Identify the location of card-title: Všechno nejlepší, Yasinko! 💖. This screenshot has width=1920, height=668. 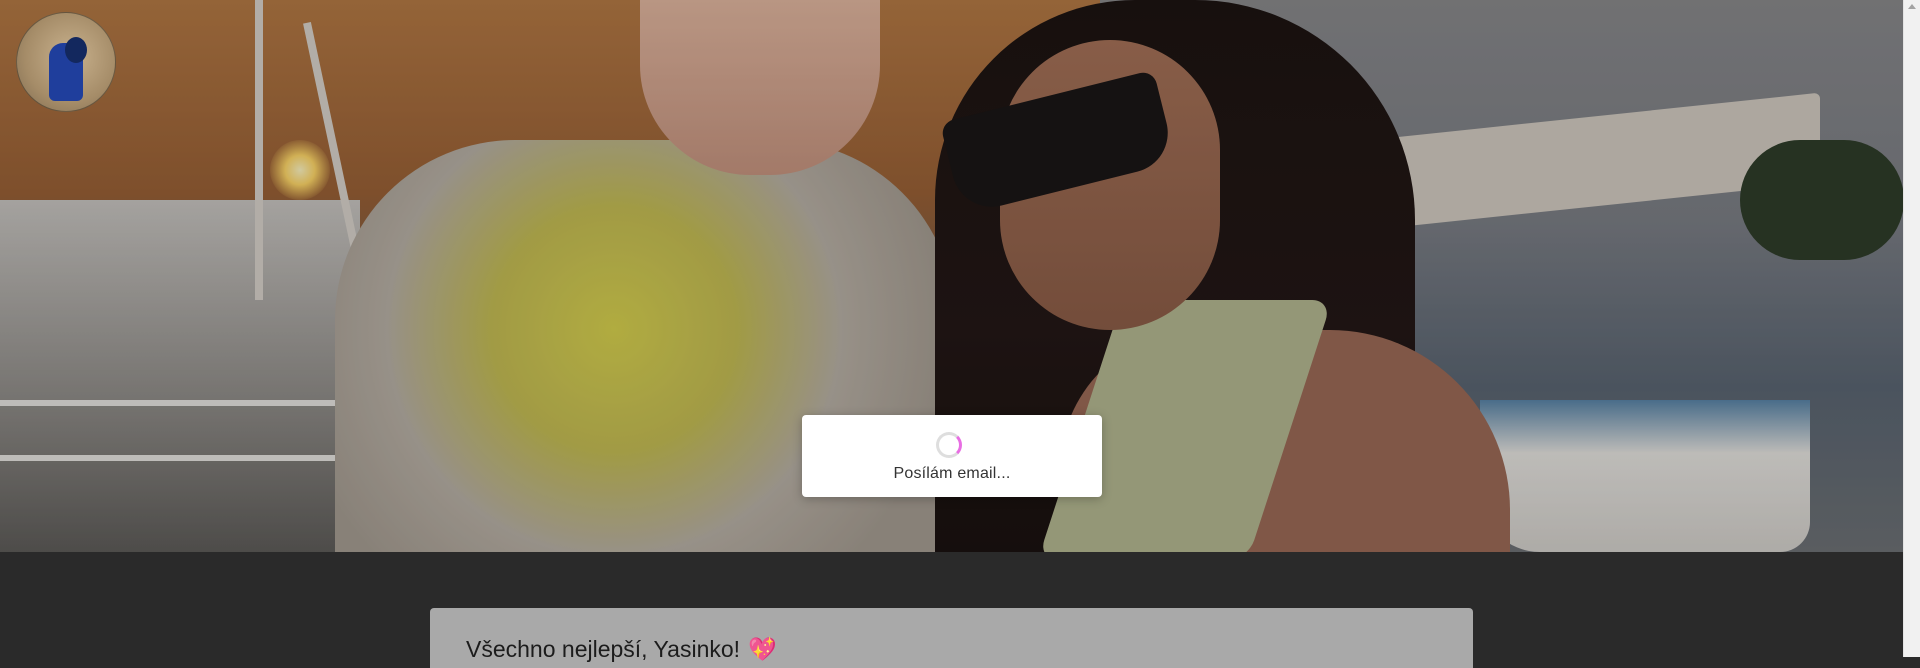
(621, 649).